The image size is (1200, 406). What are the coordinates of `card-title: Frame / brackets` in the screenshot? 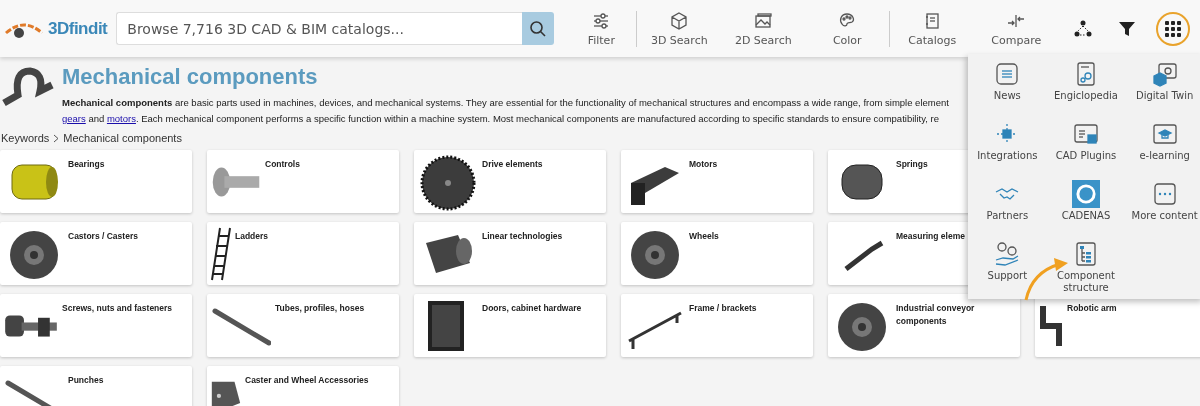 It's located at (723, 308).